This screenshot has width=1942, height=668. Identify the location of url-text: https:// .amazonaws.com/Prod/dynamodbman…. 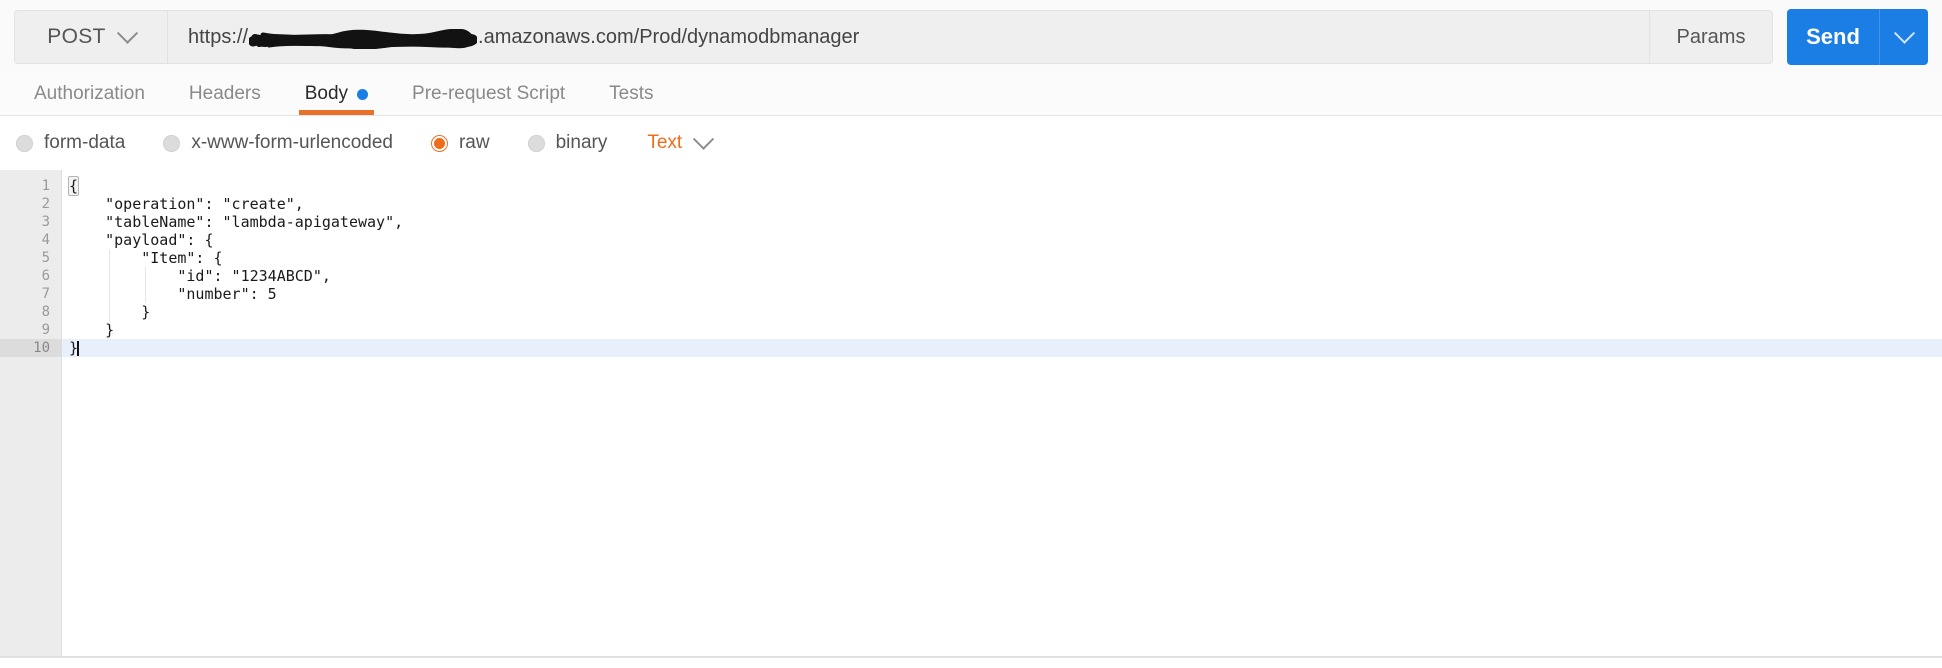
(524, 37).